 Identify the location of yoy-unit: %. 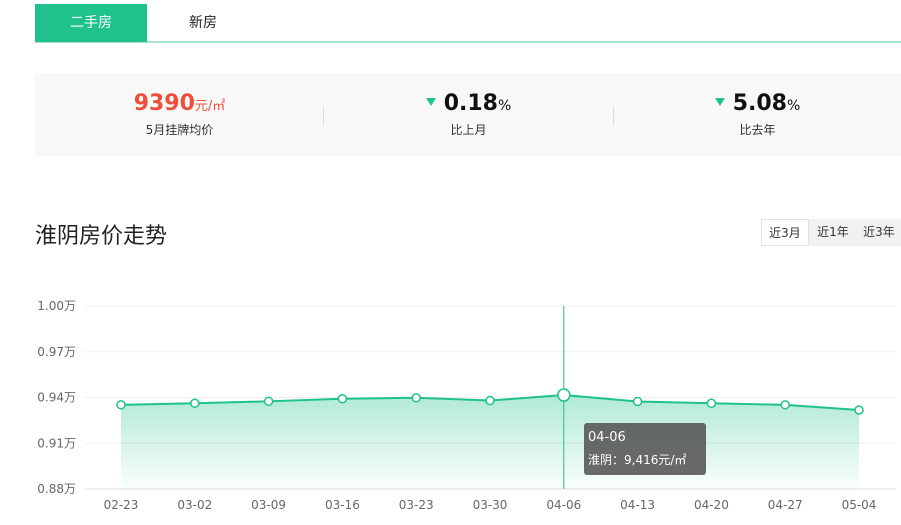
(793, 106).